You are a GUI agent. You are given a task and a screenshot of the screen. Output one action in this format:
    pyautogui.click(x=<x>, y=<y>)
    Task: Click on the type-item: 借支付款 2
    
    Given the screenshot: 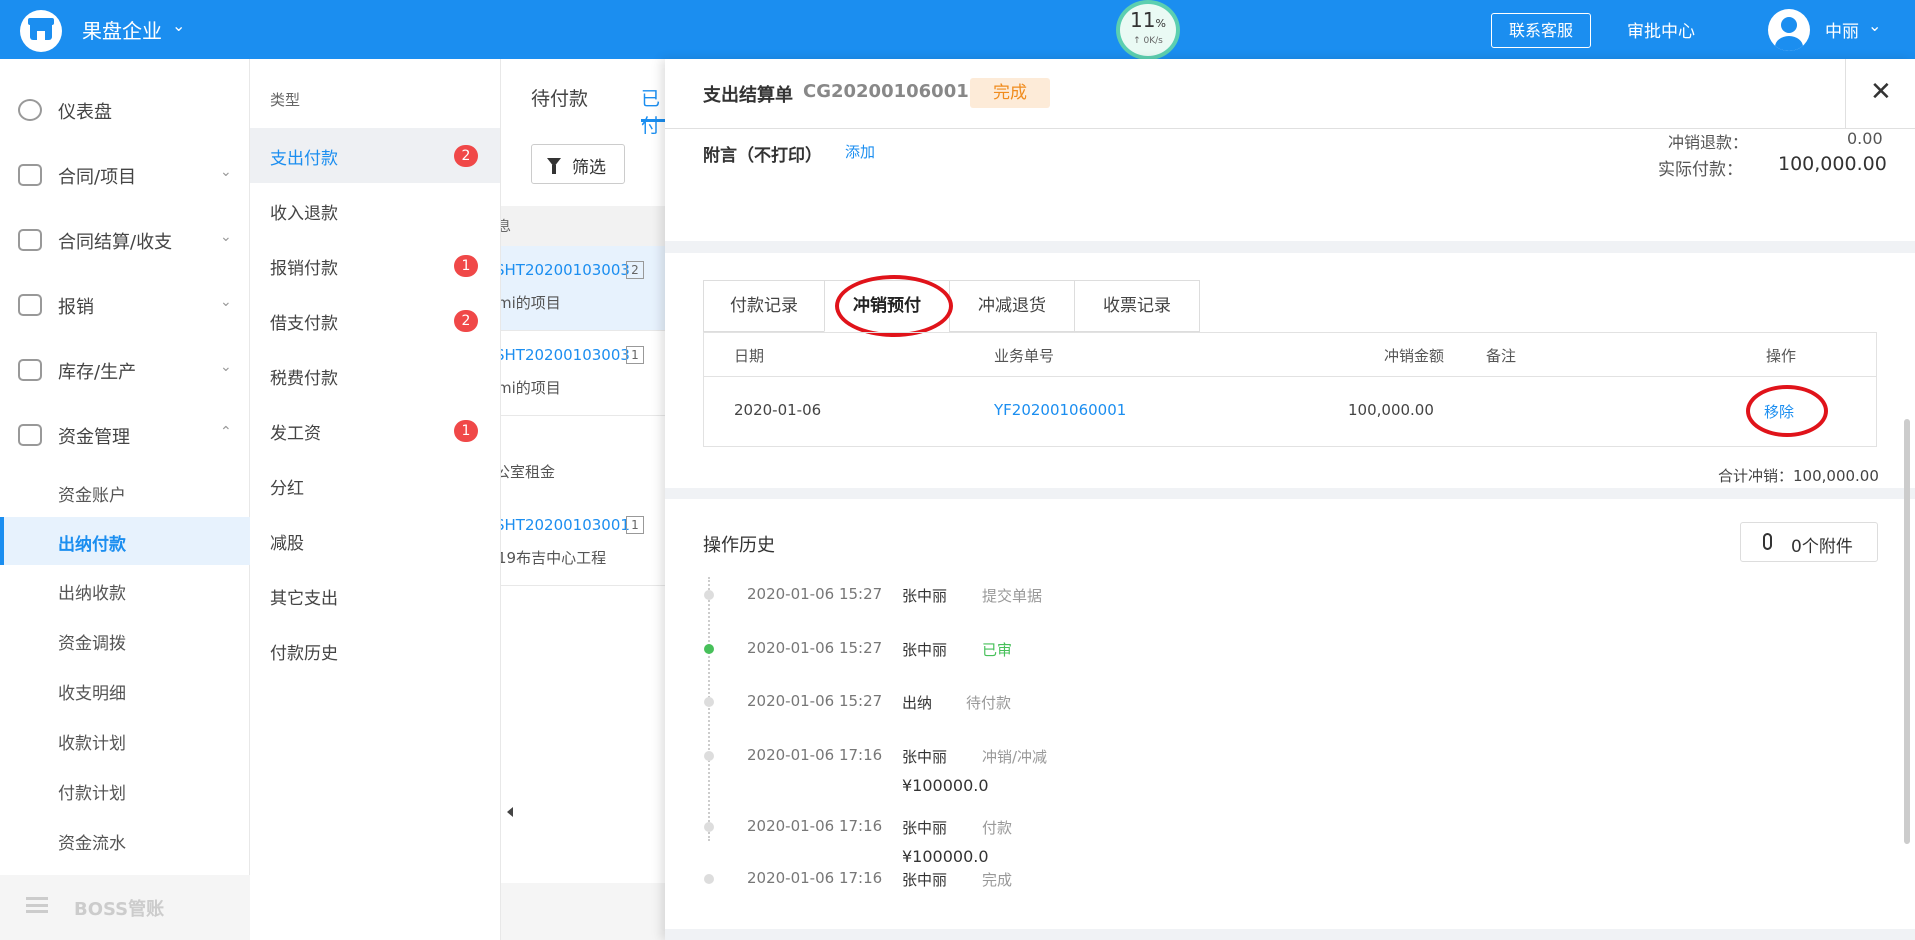 What is the action you would take?
    pyautogui.click(x=375, y=320)
    